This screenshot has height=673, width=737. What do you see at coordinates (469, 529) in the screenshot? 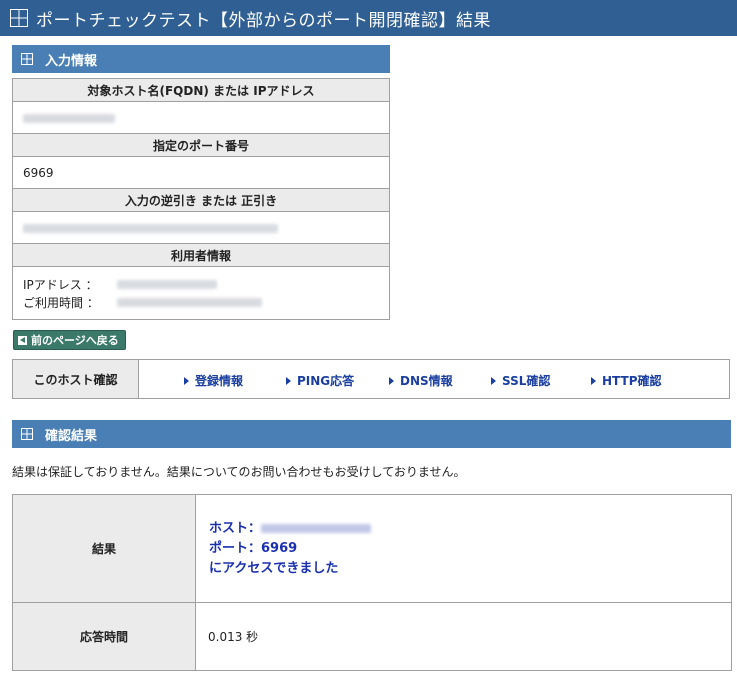
I see `result-host-line: ホスト：` at bounding box center [469, 529].